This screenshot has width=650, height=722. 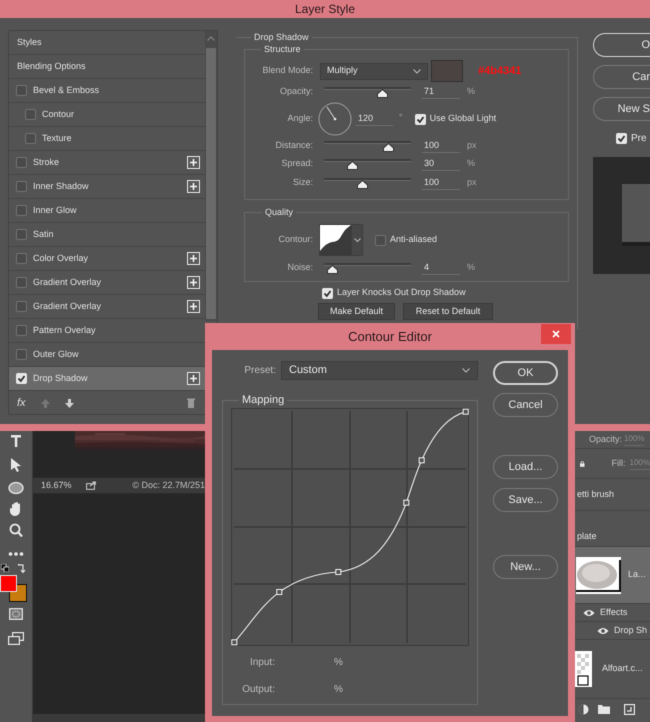 What do you see at coordinates (190, 403) in the screenshot?
I see `trash-icon` at bounding box center [190, 403].